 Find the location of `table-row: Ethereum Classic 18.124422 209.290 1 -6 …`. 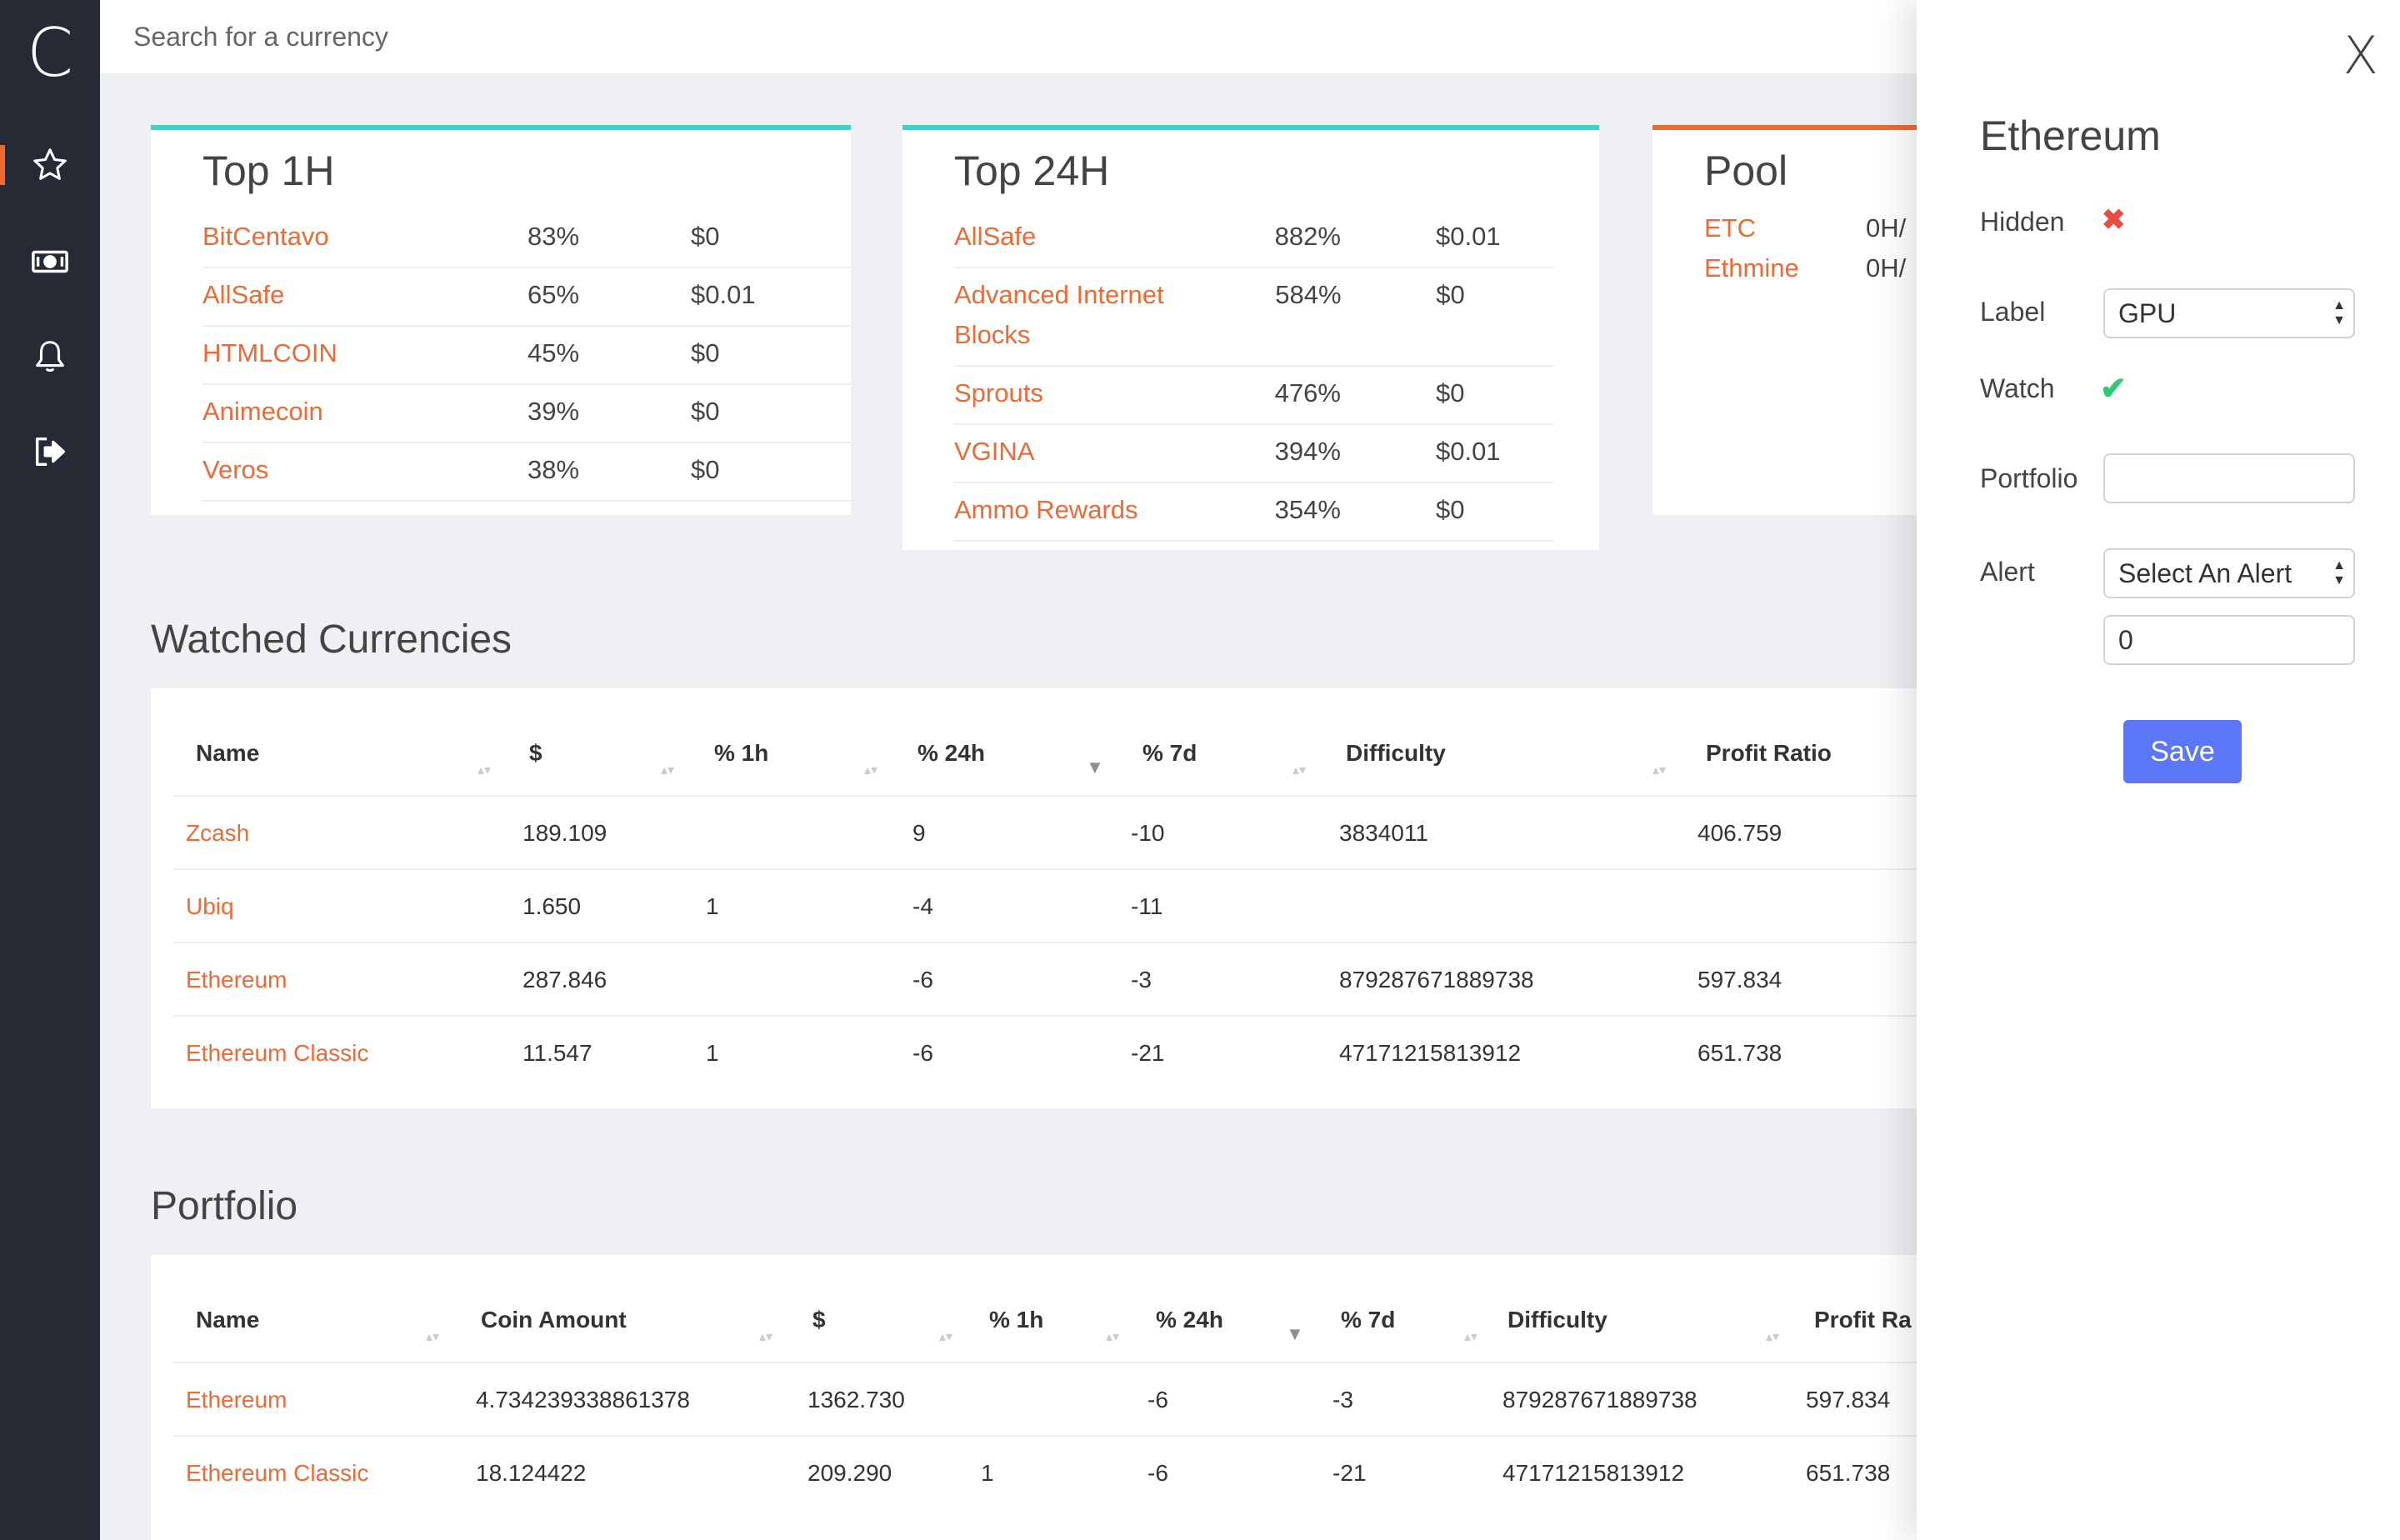

table-row: Ethereum Classic 18.124422 209.290 1 -6 … is located at coordinates (1047, 1471).